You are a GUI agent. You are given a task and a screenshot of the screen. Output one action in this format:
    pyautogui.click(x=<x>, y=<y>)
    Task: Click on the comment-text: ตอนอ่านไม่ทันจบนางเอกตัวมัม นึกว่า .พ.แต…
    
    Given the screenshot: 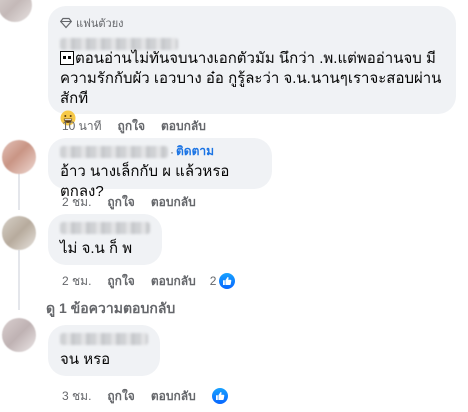 What is the action you would take?
    pyautogui.click(x=251, y=78)
    